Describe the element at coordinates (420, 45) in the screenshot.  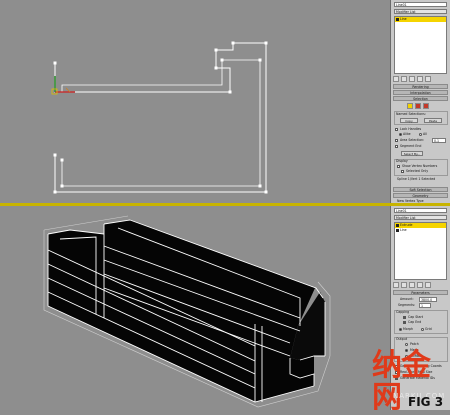
I see `modifier-stack: Line` at that location.